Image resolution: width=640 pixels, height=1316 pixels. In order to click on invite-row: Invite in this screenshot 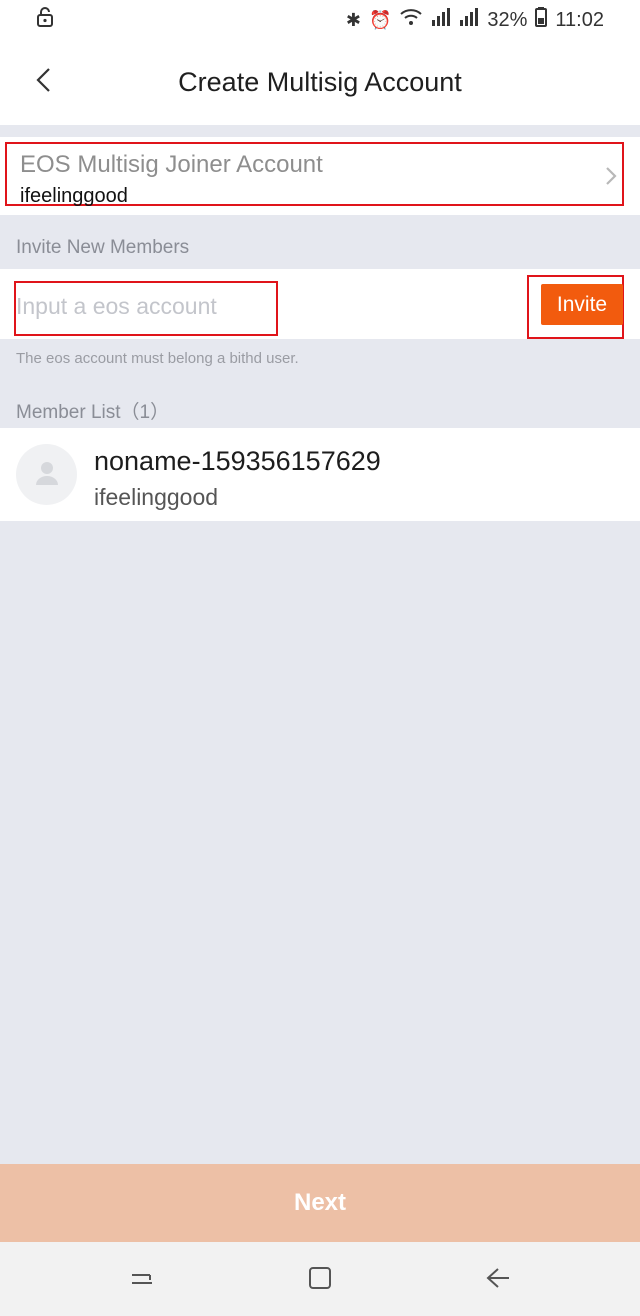, I will do `click(320, 304)`.